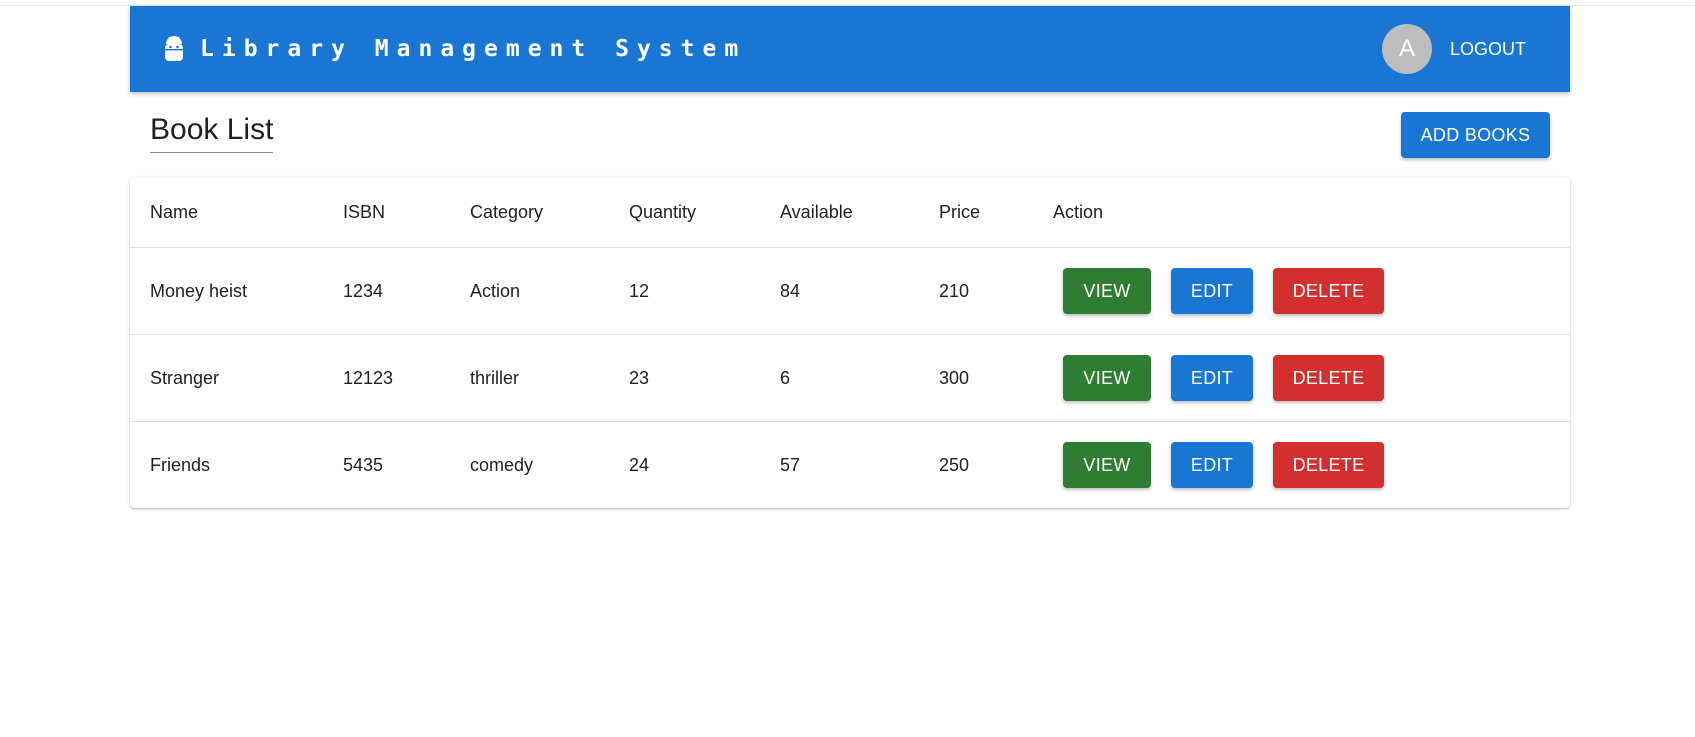 The width and height of the screenshot is (1695, 737). Describe the element at coordinates (839, 212) in the screenshot. I see `header-available: Available` at that location.